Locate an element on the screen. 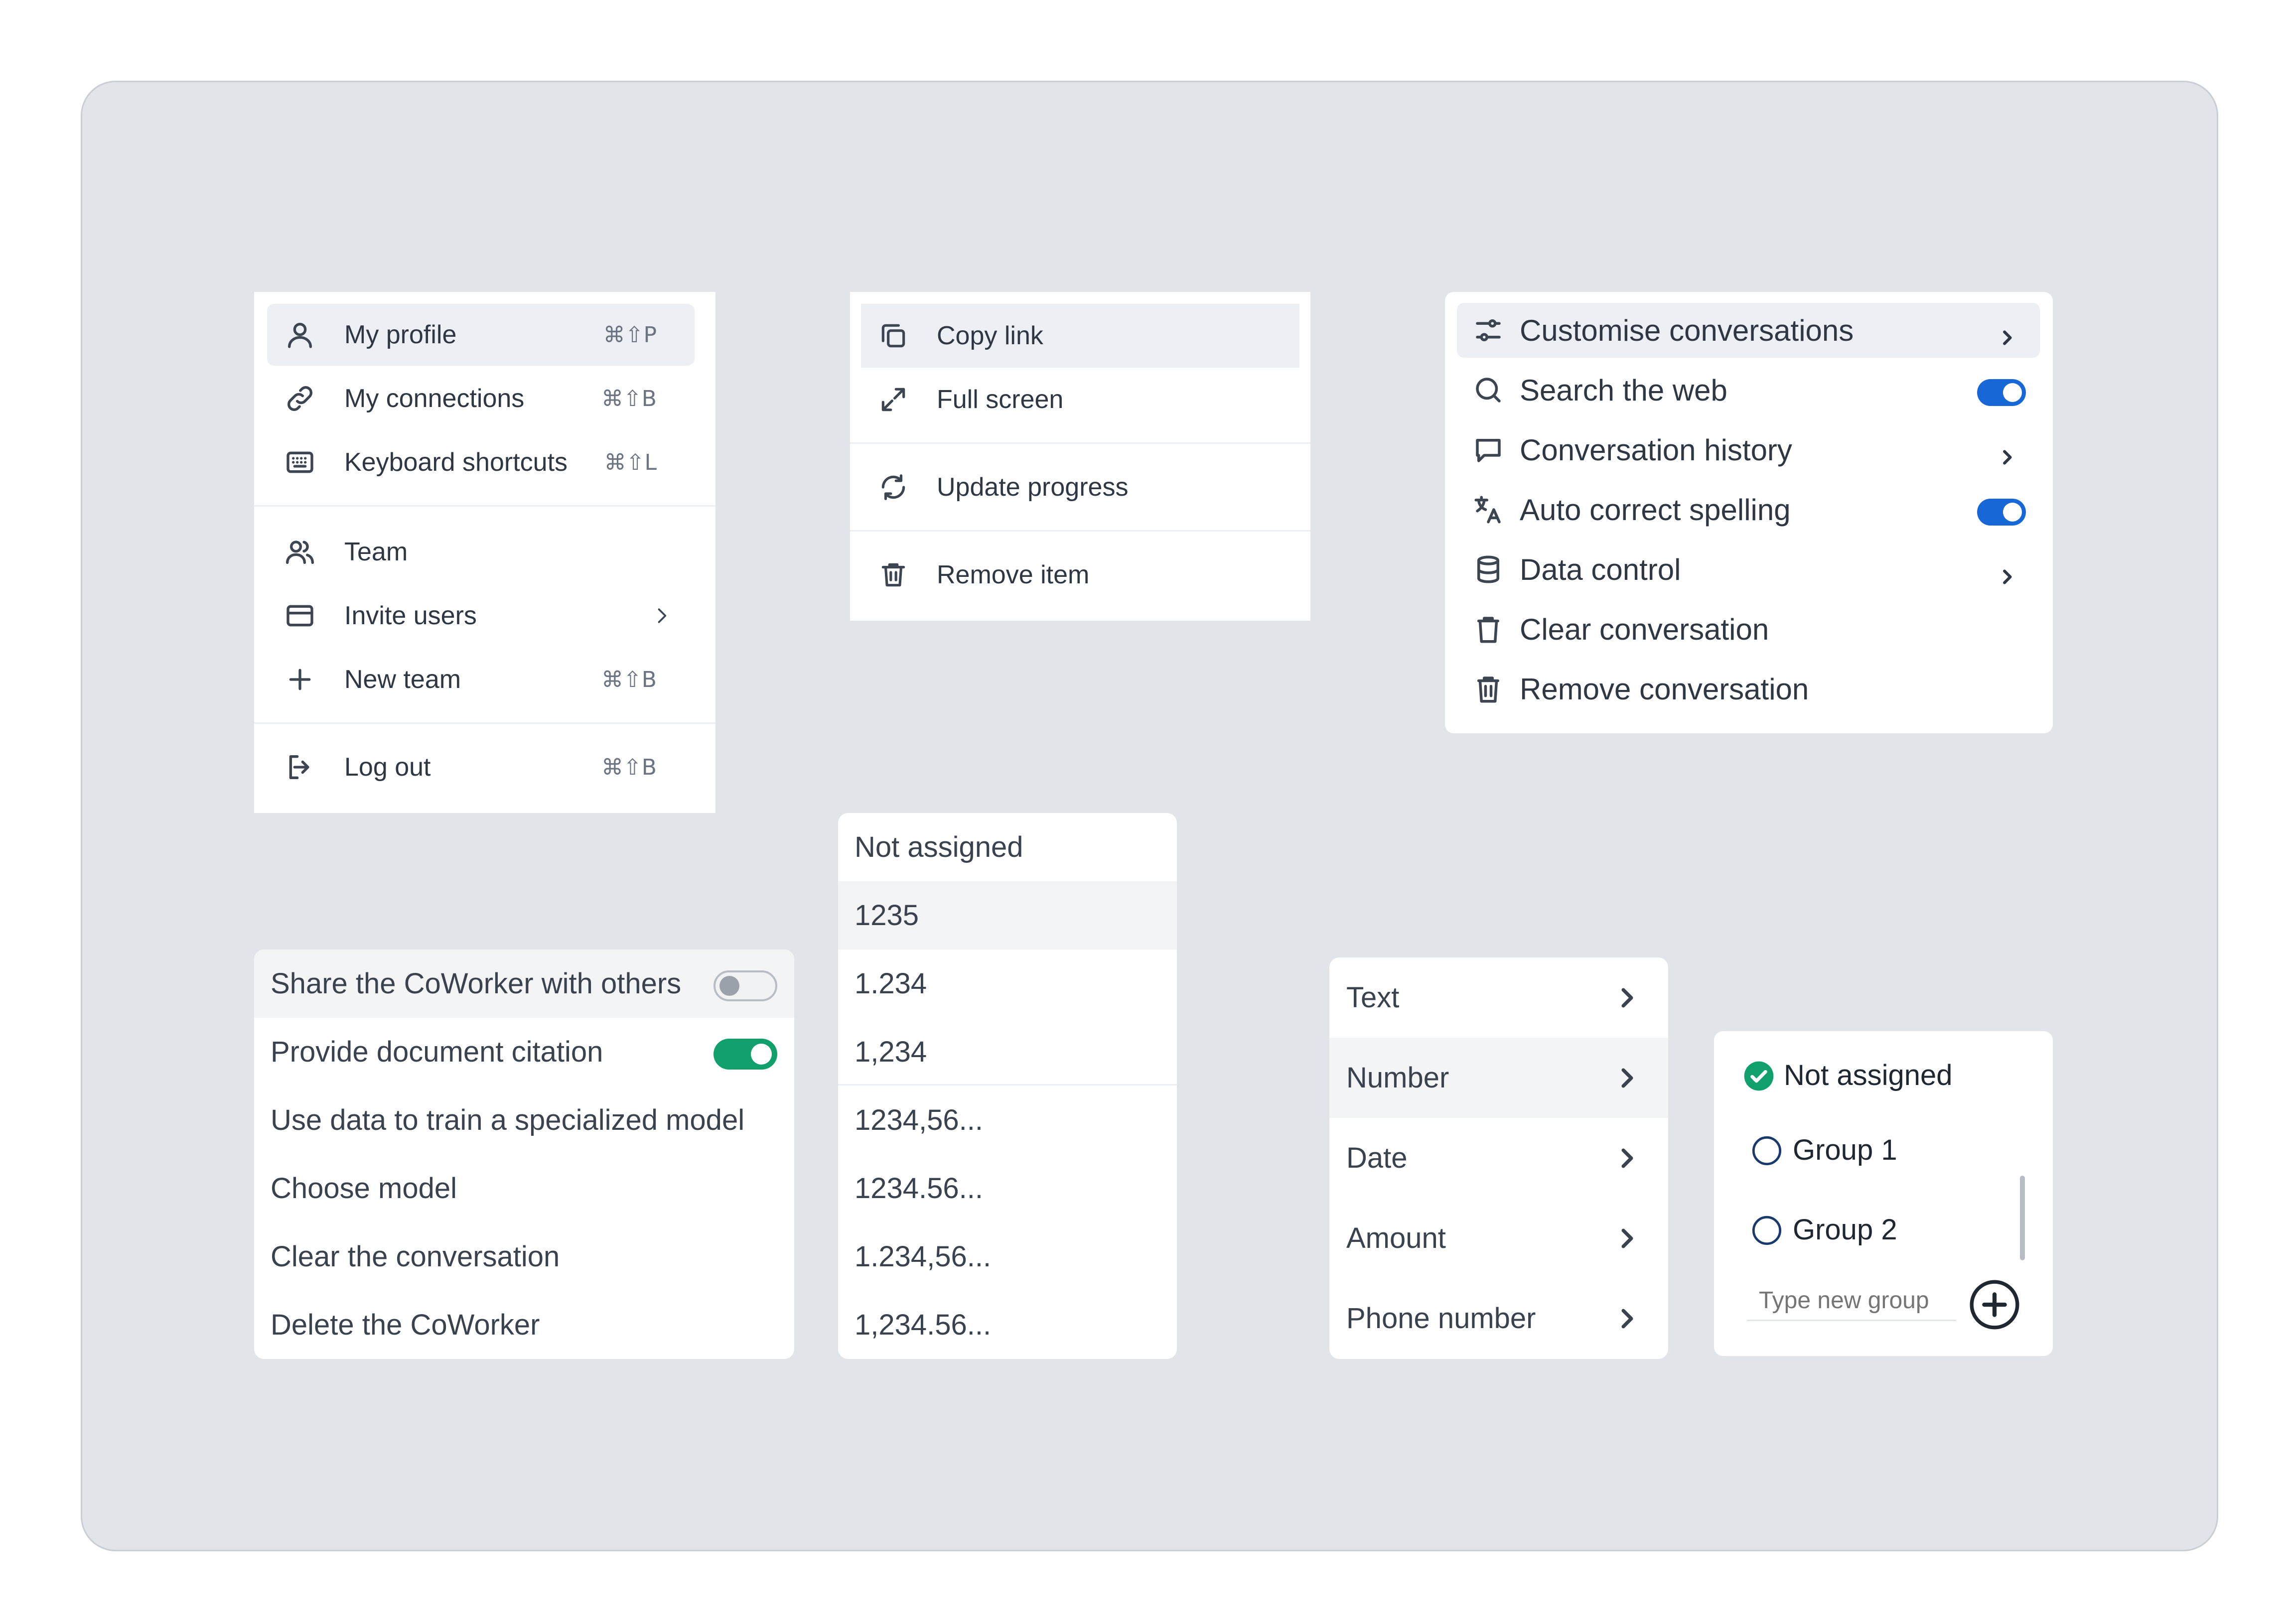 The width and height of the screenshot is (2286, 1624). menu-item-delete-coworker: Delete the CoWorker is located at coordinates (524, 1325).